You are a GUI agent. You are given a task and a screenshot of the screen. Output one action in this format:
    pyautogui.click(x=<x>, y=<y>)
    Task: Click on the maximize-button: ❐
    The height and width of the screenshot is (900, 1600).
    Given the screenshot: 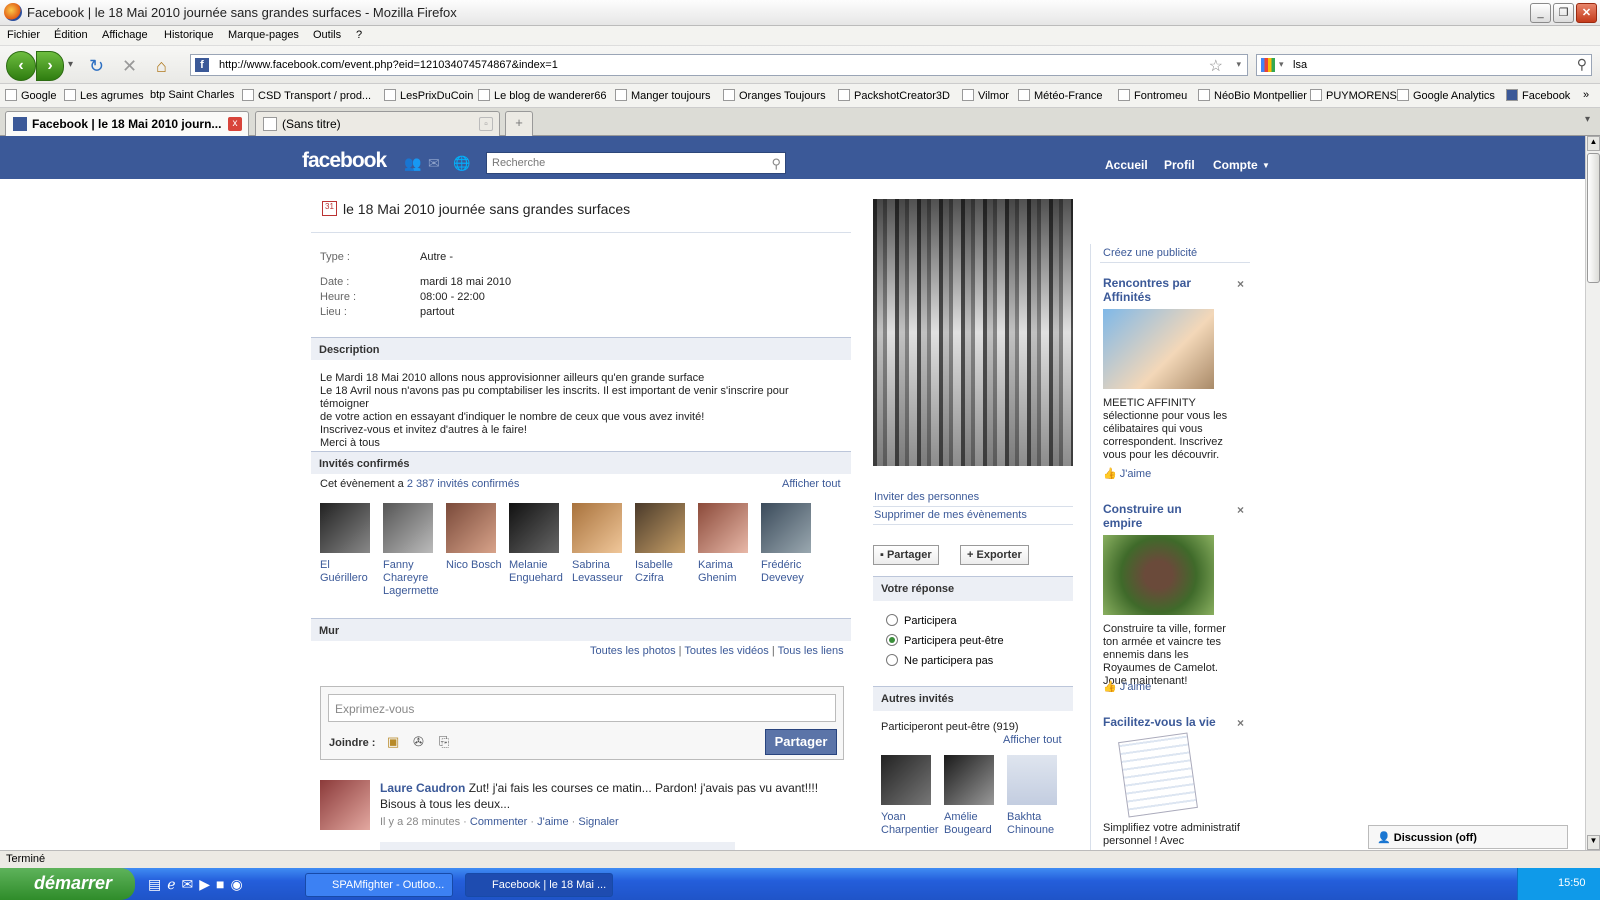 What is the action you would take?
    pyautogui.click(x=1563, y=13)
    